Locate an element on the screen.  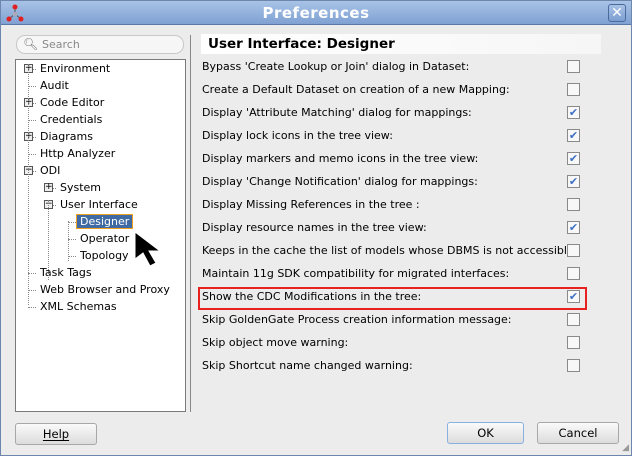
tree-item-odi: ODI is located at coordinates (50, 171).